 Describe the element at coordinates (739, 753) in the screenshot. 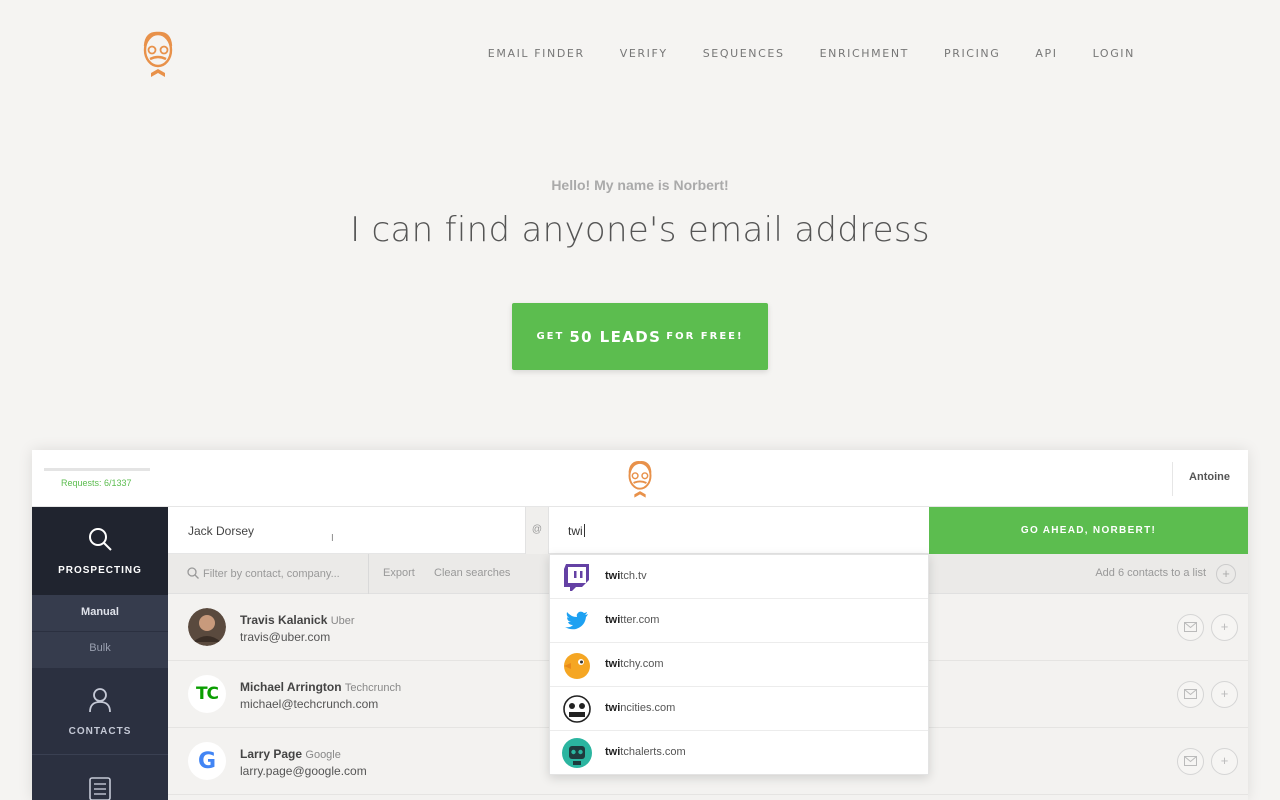

I see `suggestion-item: twitchalerts.com` at that location.